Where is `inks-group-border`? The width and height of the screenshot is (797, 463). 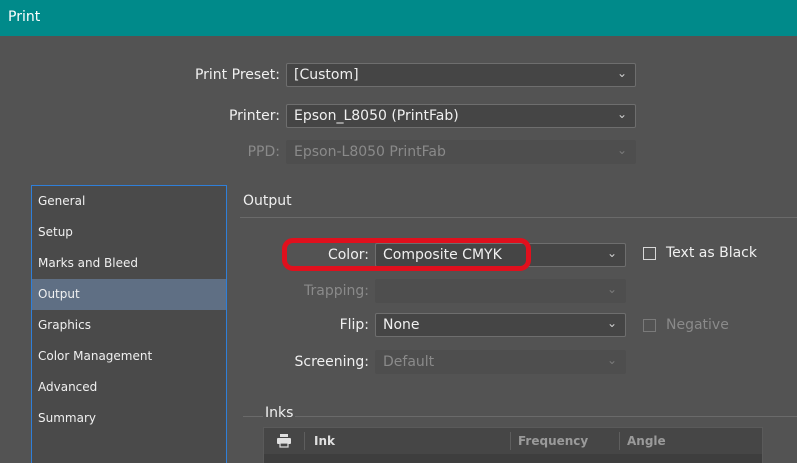 inks-group-border is located at coordinates (520, 416).